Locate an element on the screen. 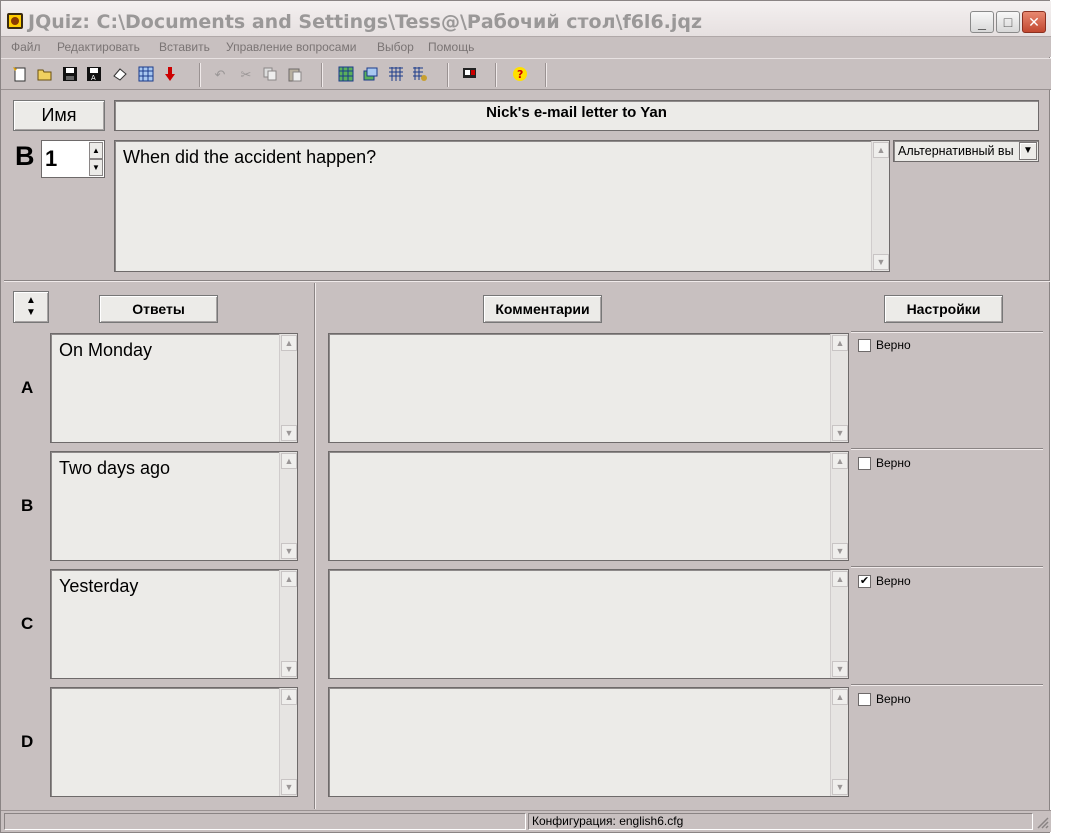 The image size is (1065, 834). quiz-title-field: Nick's e-mail letter to Yan is located at coordinates (576, 115).